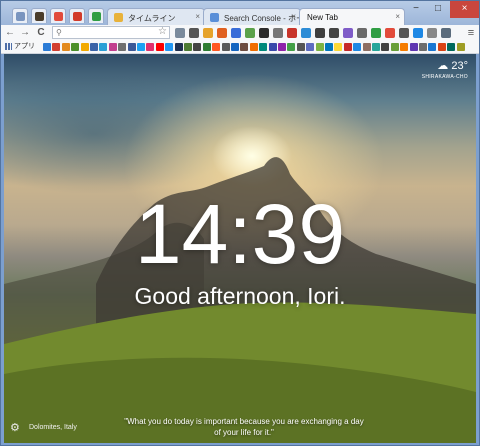 This screenshot has height=446, width=480. Describe the element at coordinates (445, 70) in the screenshot. I see `weather-widget: ☁ 23° SHIRAKAWA-CHO` at that location.